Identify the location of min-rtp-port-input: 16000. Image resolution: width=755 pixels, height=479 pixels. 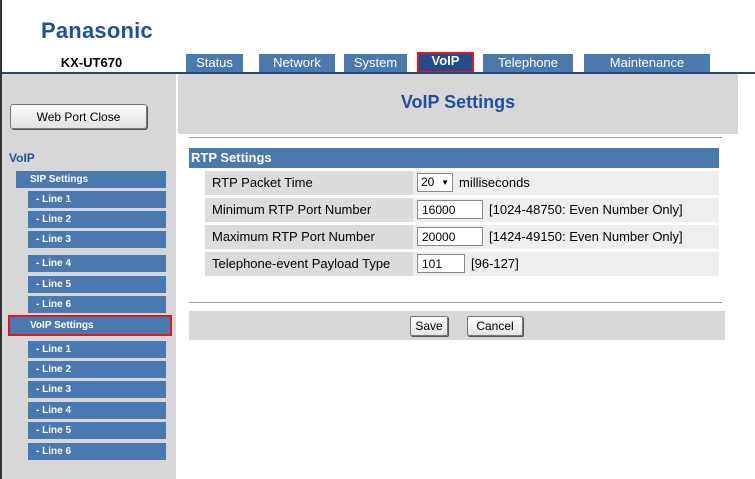
(450, 209).